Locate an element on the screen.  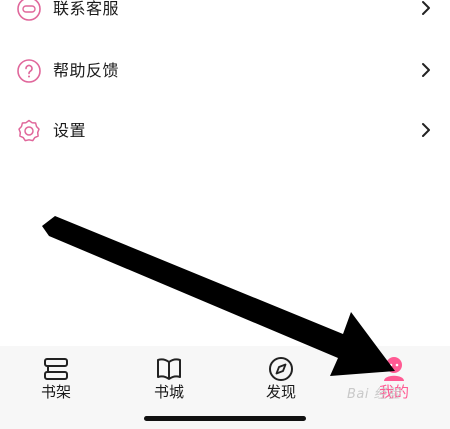
menu-item-help-feedback: 帮助反馈 is located at coordinates (225, 82).